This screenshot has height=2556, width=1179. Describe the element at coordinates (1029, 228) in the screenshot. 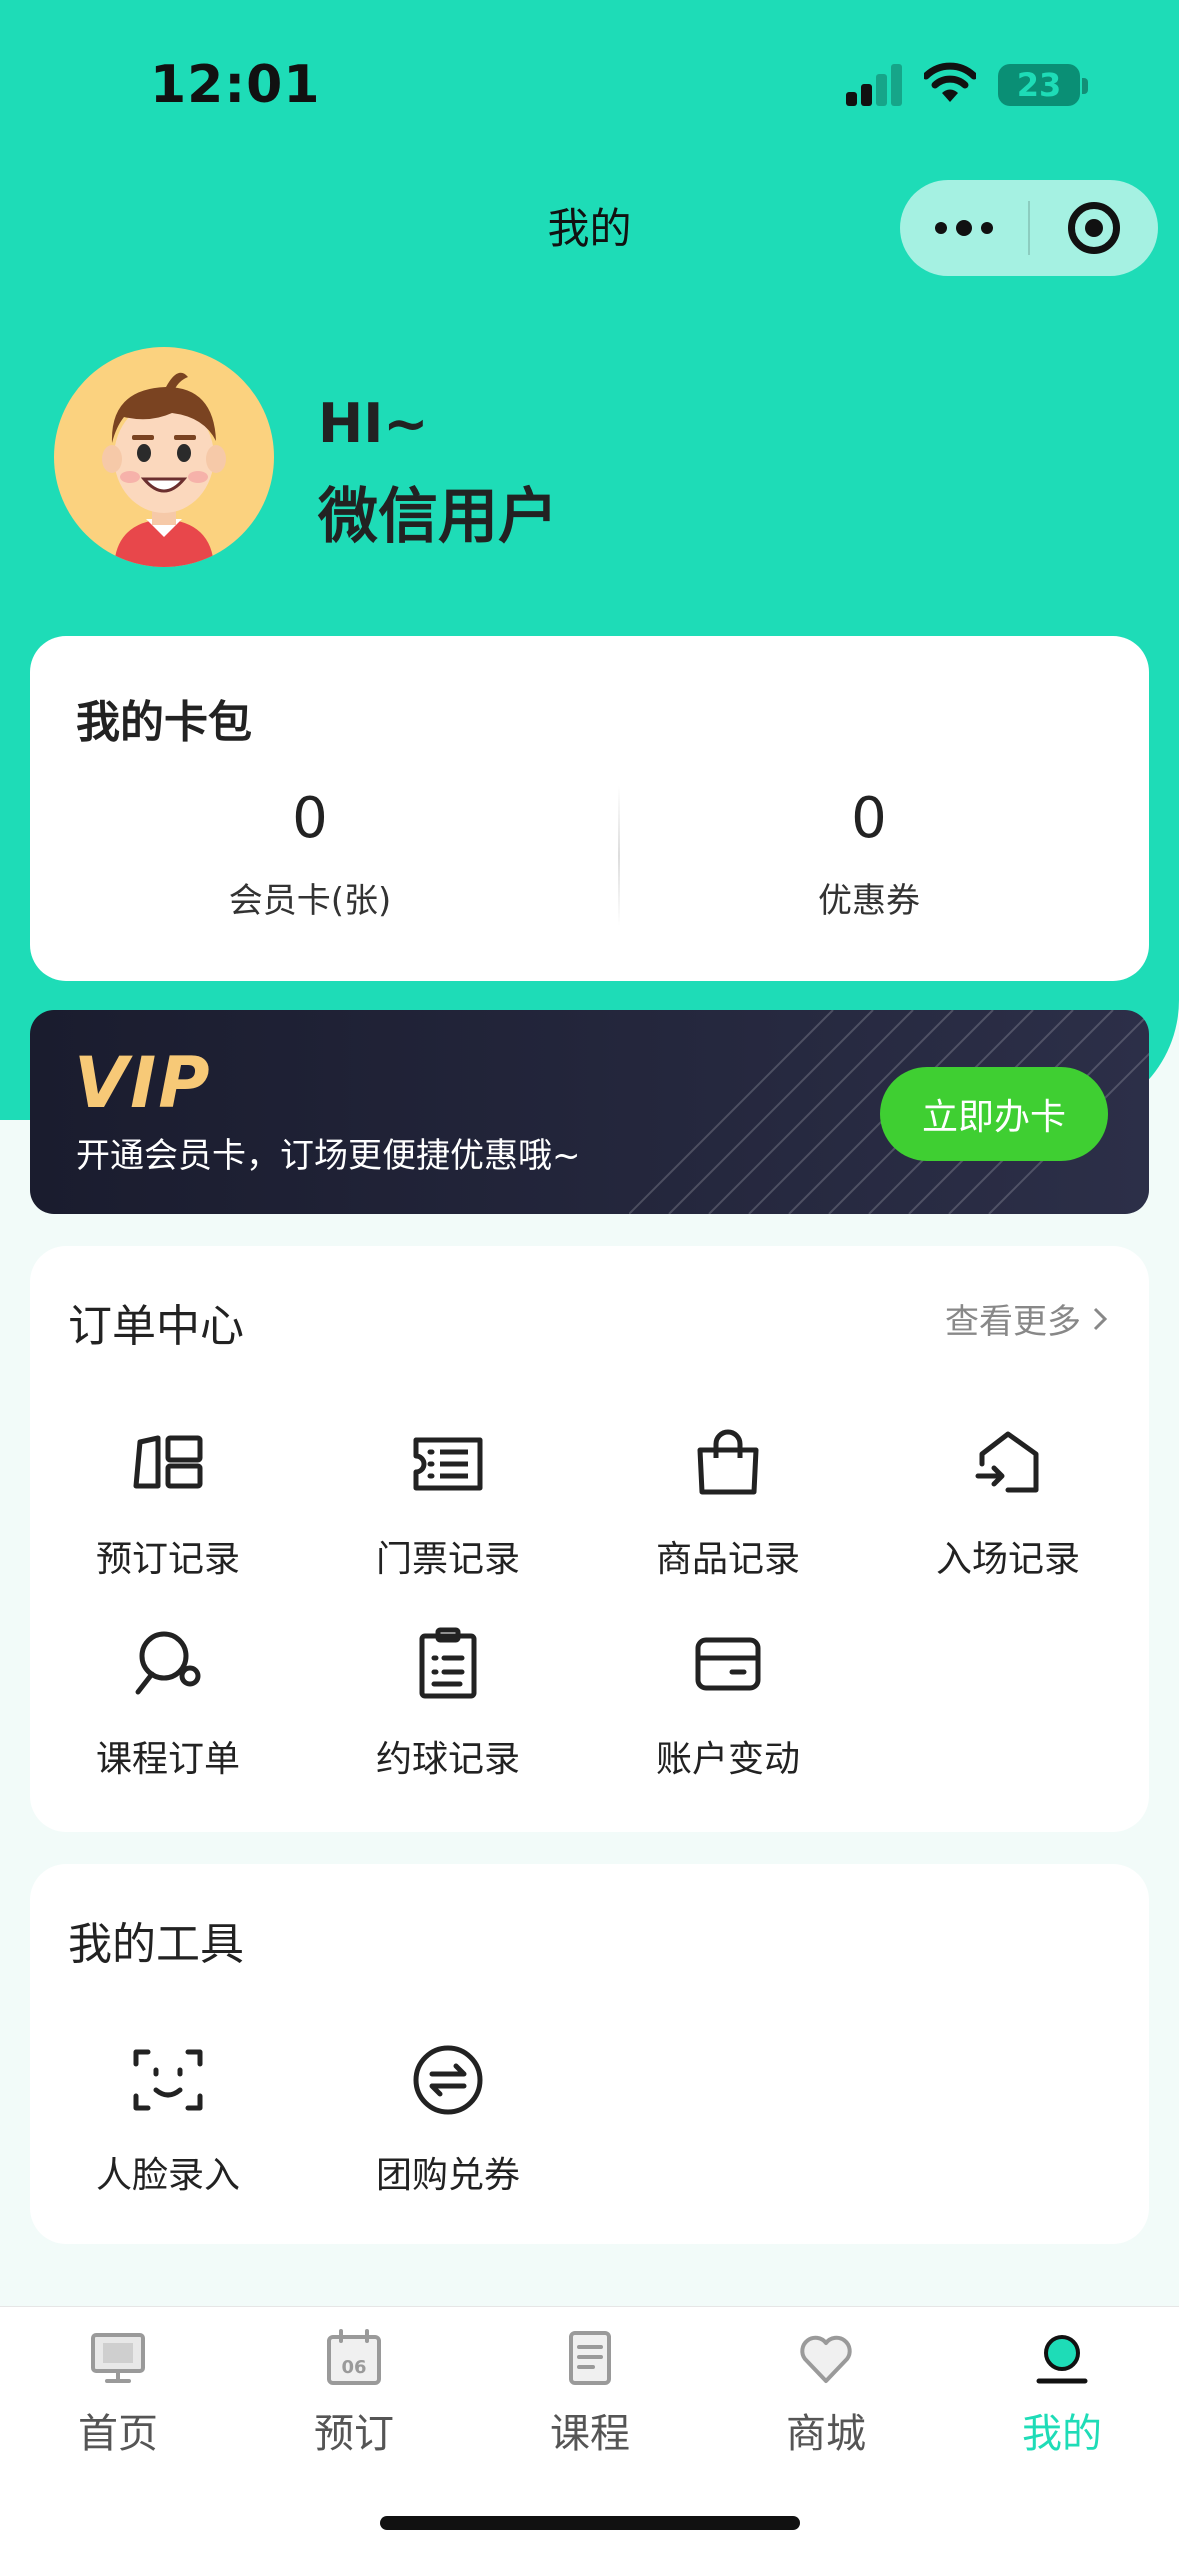

I see `miniprogram-capsule` at that location.